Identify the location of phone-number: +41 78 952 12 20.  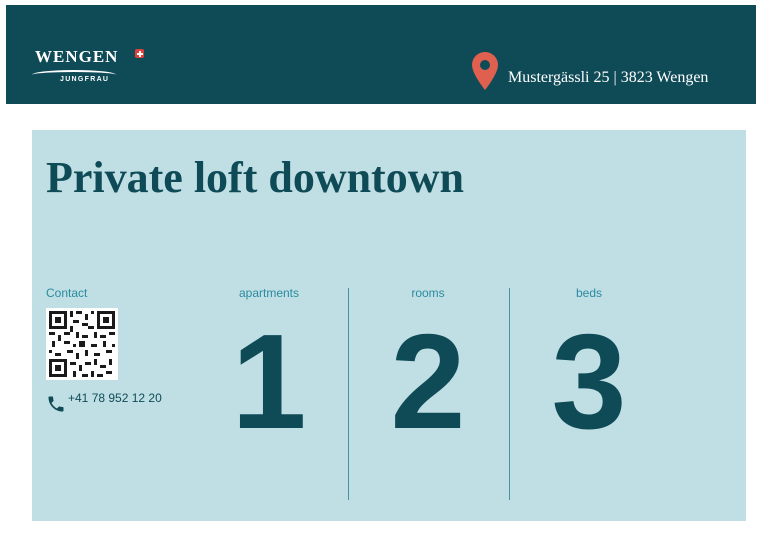
(115, 398).